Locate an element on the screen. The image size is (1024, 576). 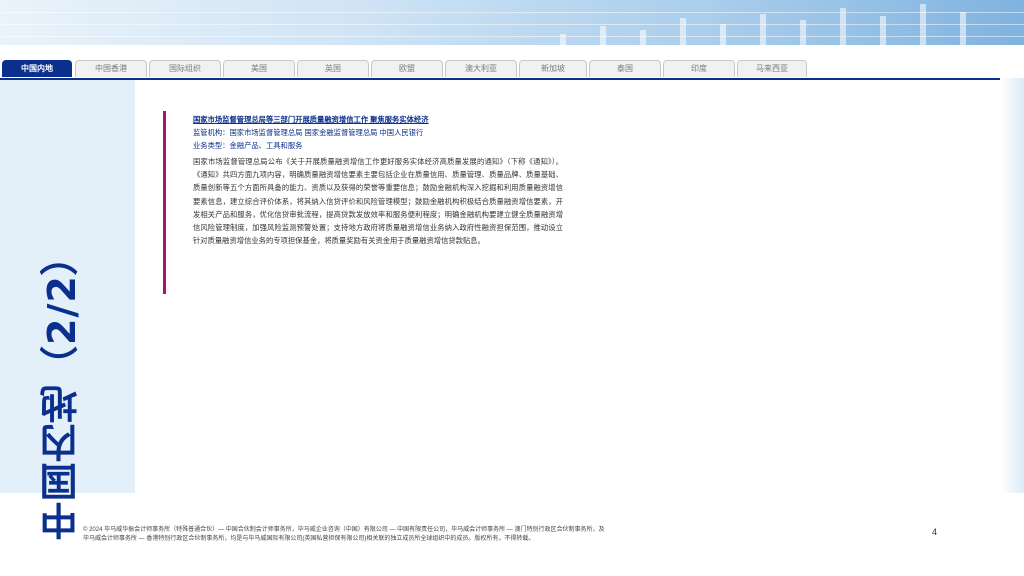
section-title: 中国内地（2/2） is located at coordinates (62, 388).